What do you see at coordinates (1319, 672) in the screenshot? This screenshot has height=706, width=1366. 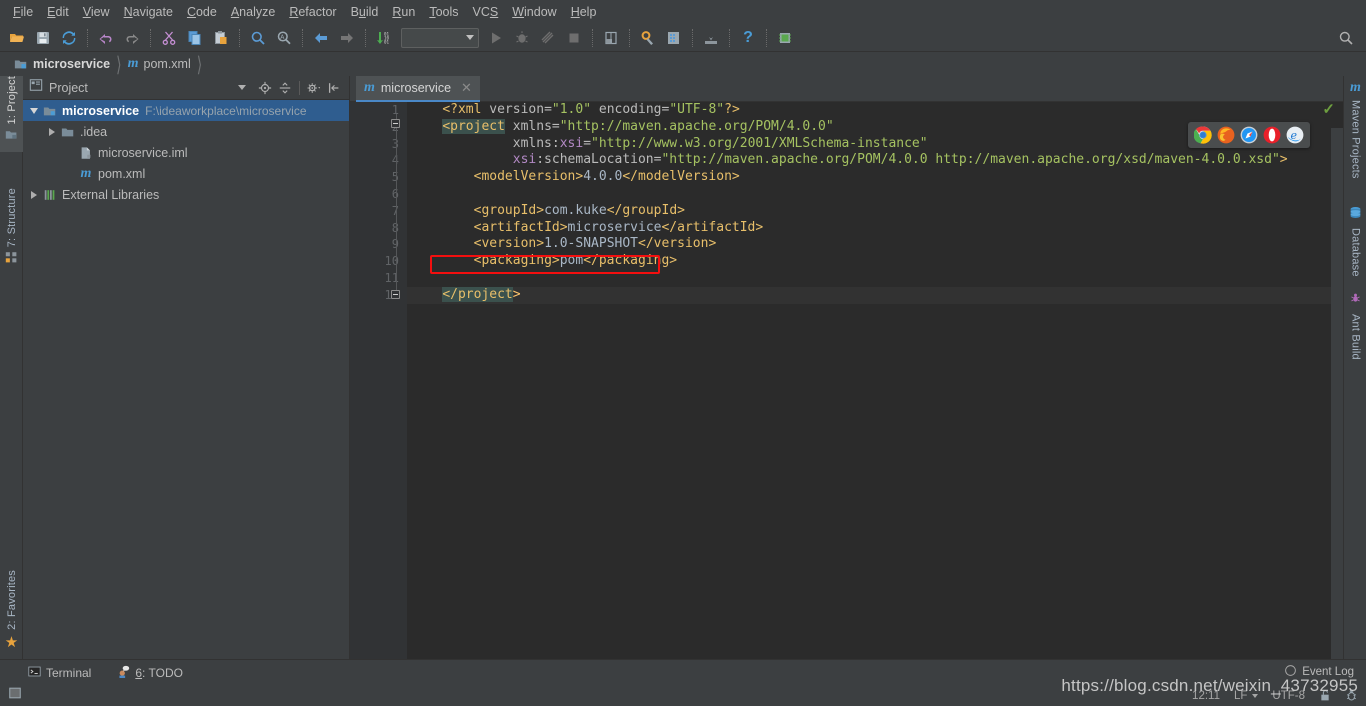 I see `event-log-button: Event Log` at bounding box center [1319, 672].